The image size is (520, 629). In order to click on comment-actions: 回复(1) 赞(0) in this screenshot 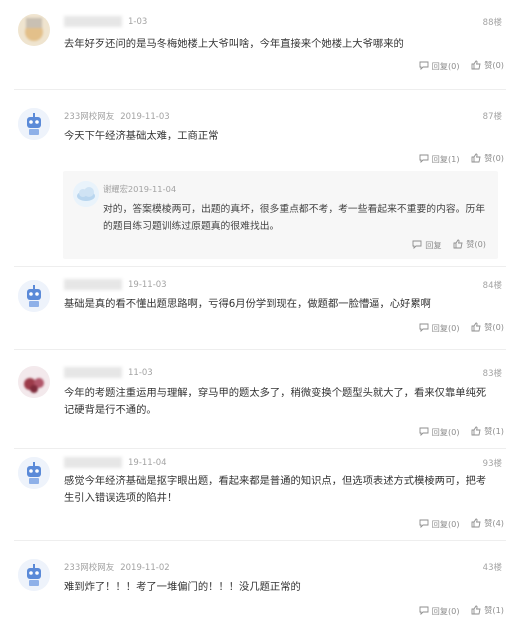, I will do `click(457, 158)`.